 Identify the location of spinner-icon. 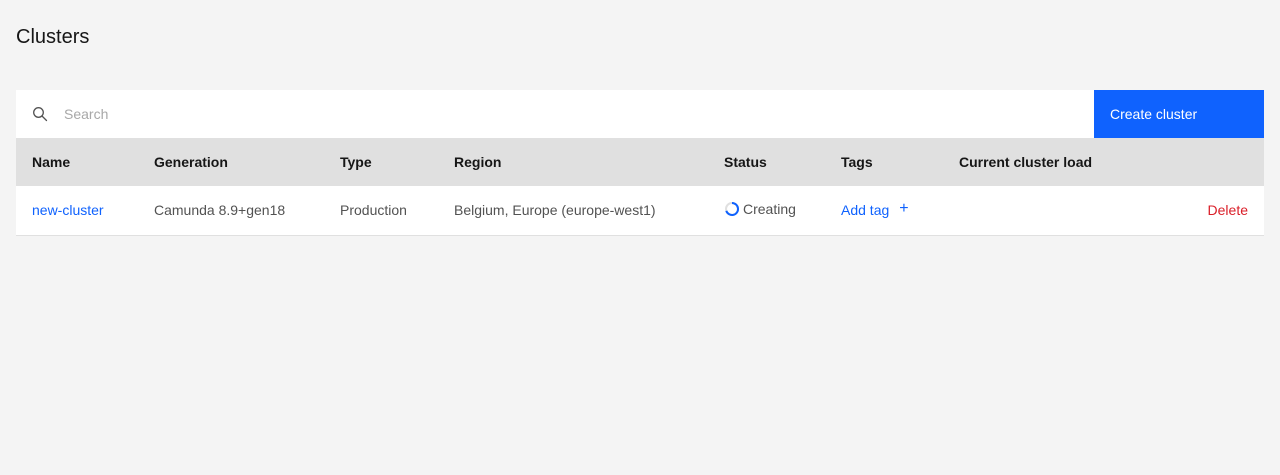
(732, 208).